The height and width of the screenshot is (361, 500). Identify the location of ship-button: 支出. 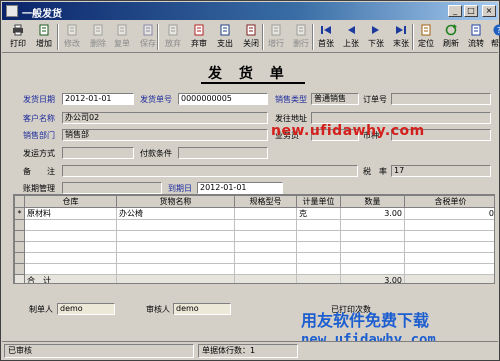
(225, 37).